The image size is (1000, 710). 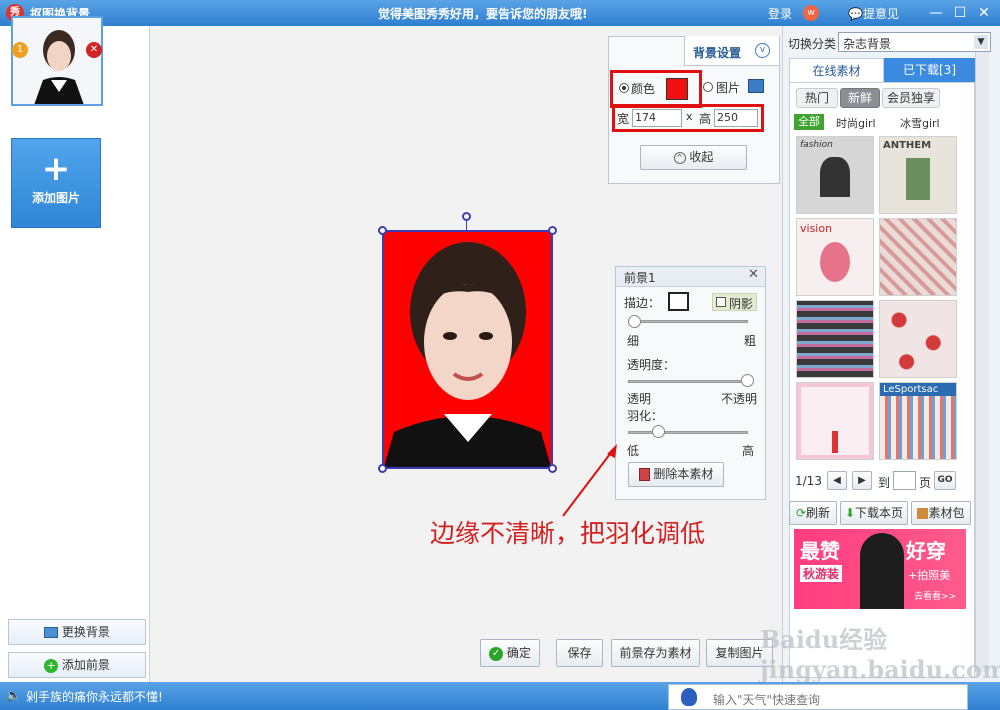 What do you see at coordinates (907, 145) in the screenshot?
I see `tile-caption: ANTHEM` at bounding box center [907, 145].